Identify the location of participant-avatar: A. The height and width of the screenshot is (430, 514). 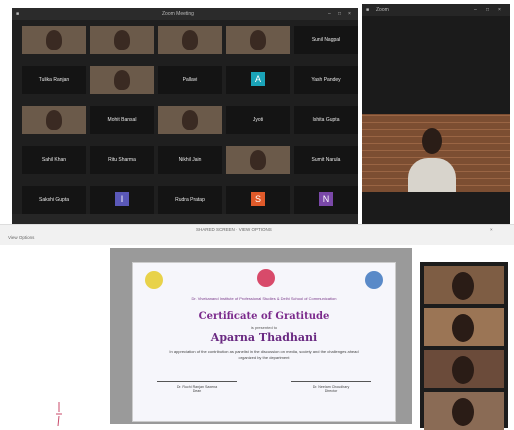
(258, 79).